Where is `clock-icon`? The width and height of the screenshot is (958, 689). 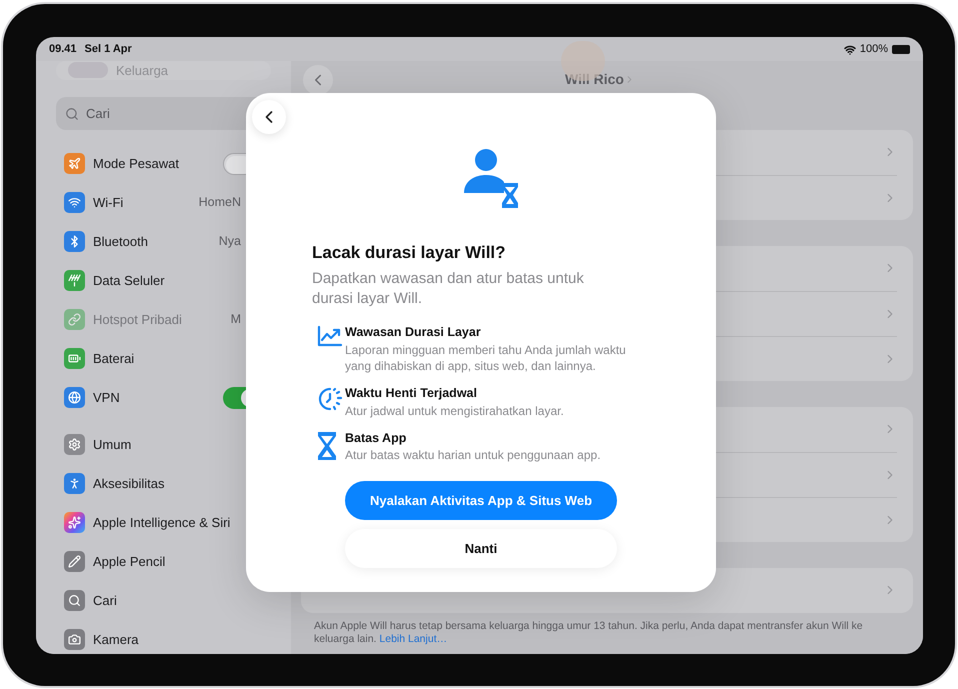
clock-icon is located at coordinates (330, 399).